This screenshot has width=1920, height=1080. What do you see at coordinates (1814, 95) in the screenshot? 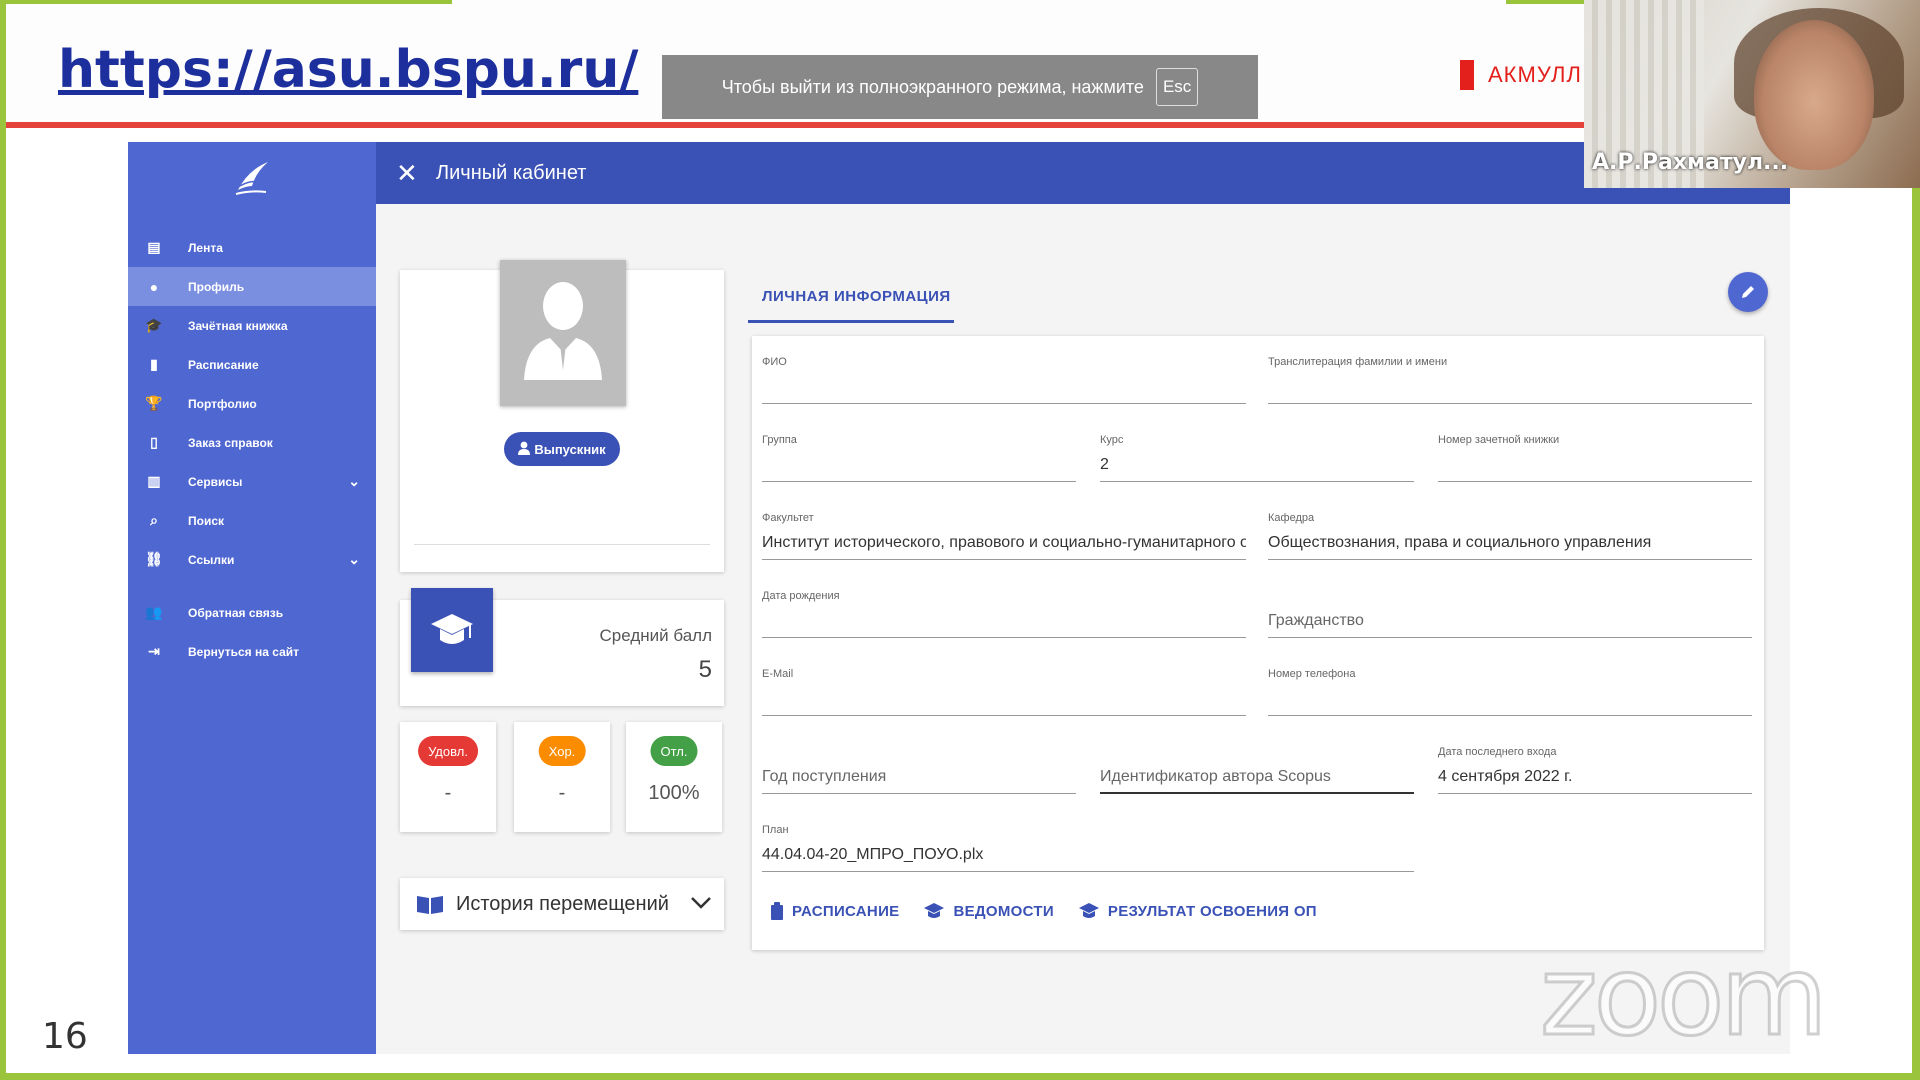
I see `video-participant-face` at bounding box center [1814, 95].